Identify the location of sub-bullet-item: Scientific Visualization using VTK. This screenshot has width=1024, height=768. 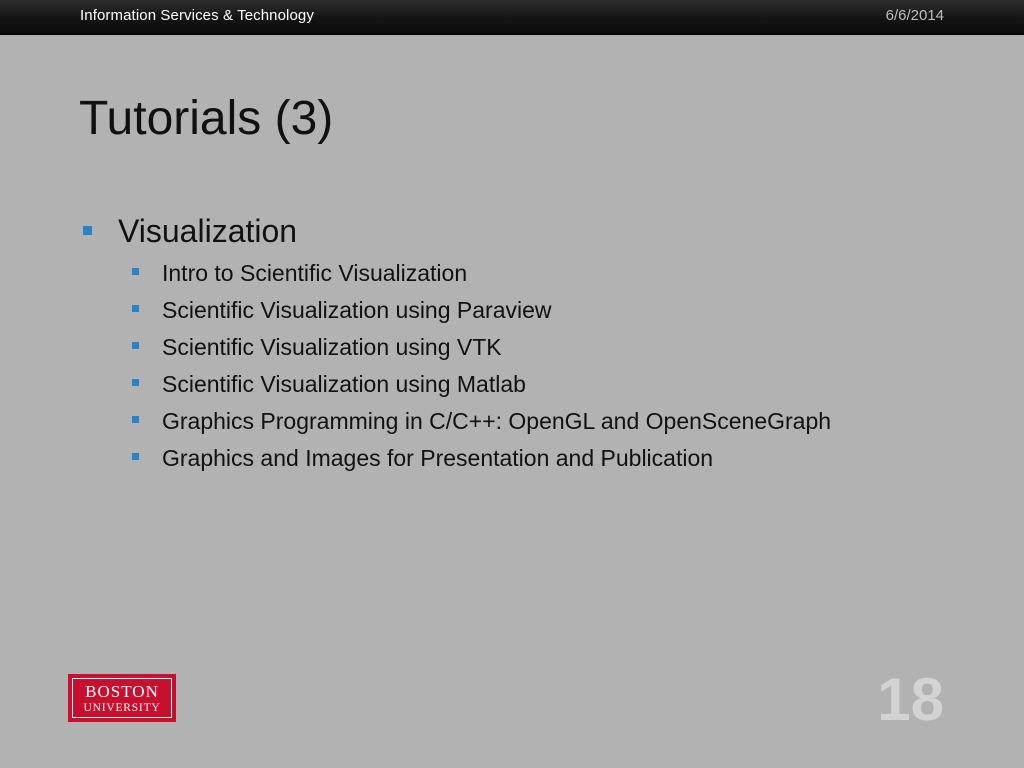
(530, 348).